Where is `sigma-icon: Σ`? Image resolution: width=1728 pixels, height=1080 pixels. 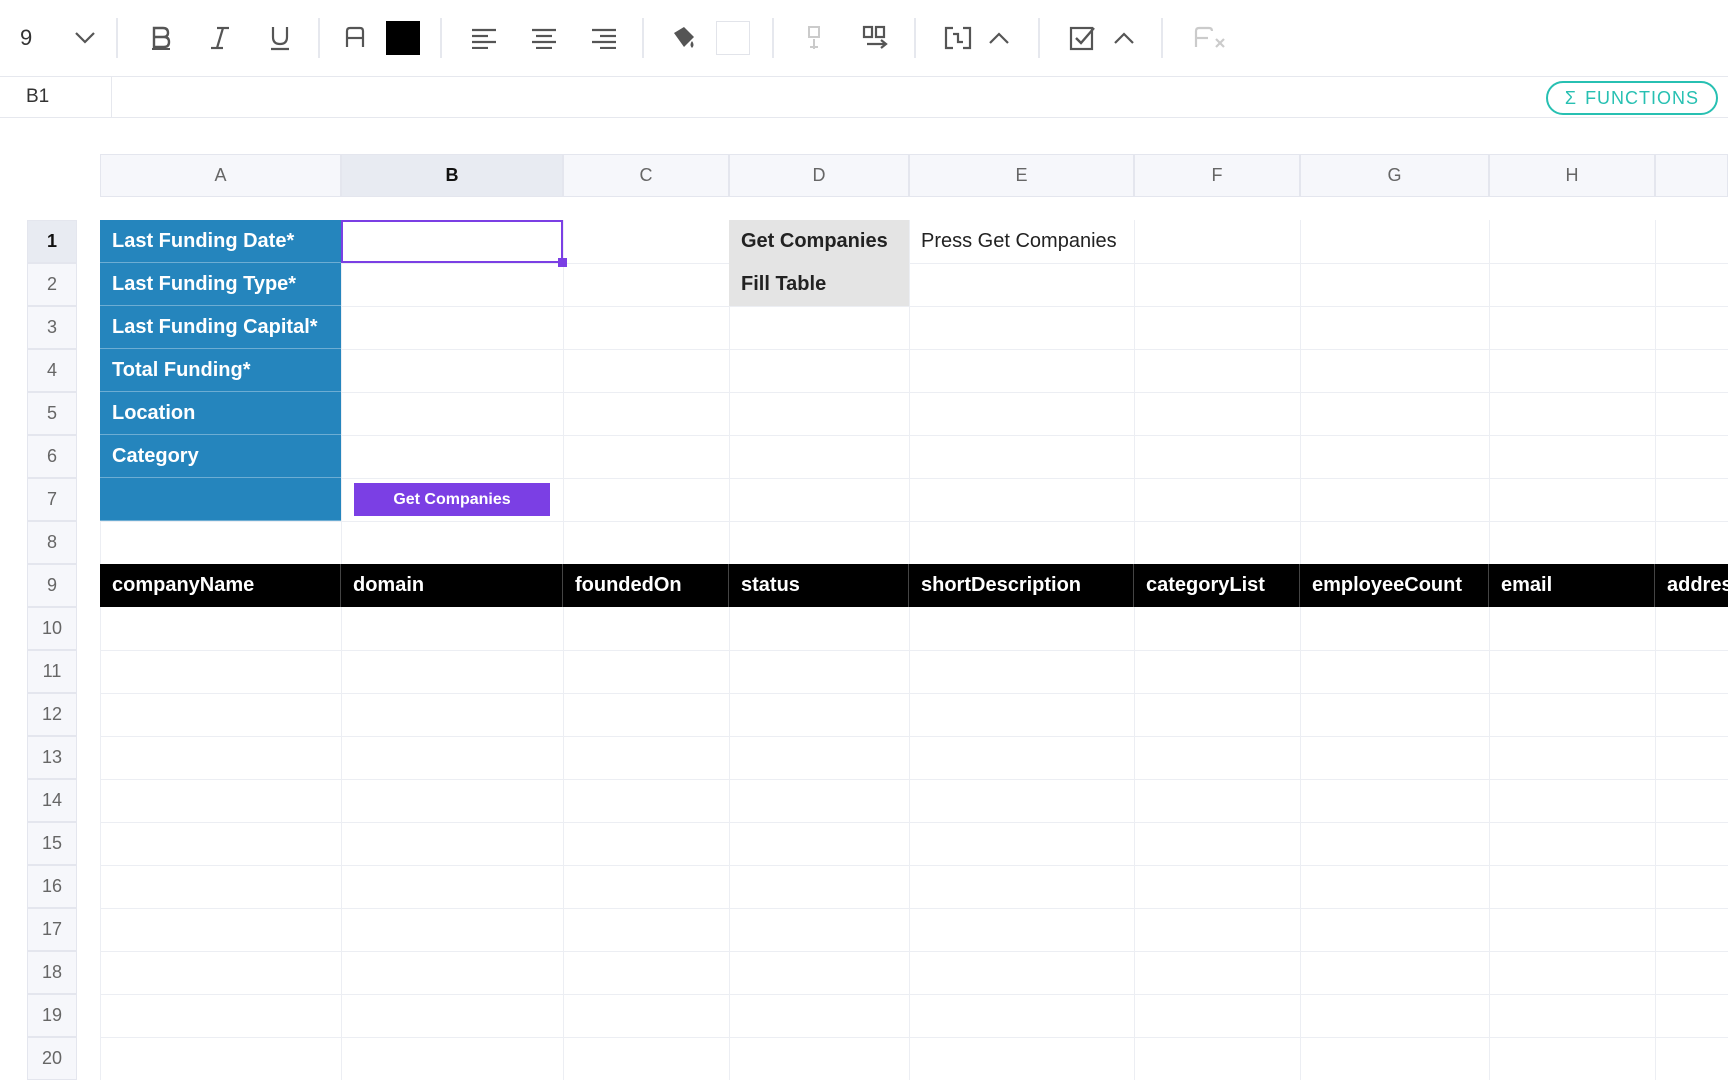
sigma-icon: Σ is located at coordinates (1571, 97).